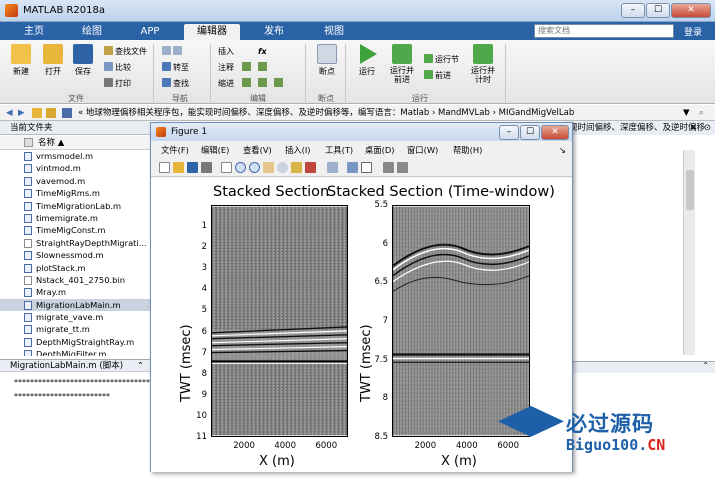 This screenshot has width=715, height=500. Describe the element at coordinates (437, 75) in the screenshot. I see `advance-button: 前进` at that location.